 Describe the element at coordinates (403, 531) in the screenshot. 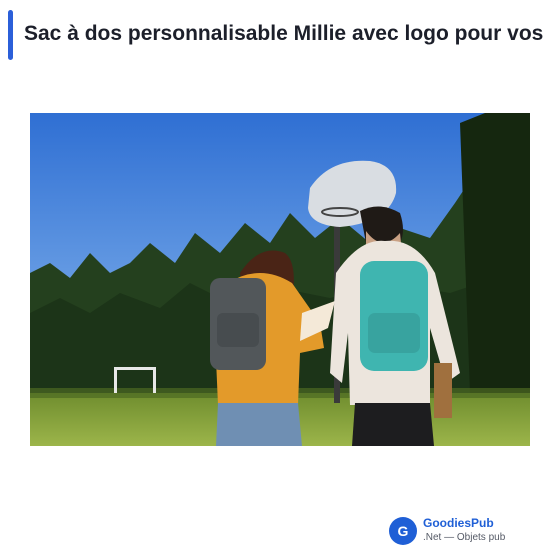

I see `brand-logo-icon: G` at that location.